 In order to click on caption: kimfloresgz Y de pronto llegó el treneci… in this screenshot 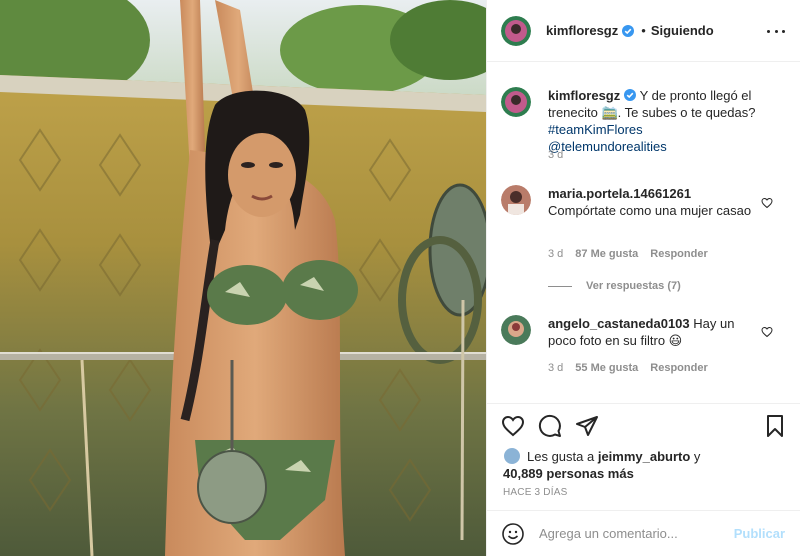, I will do `click(644, 132)`.